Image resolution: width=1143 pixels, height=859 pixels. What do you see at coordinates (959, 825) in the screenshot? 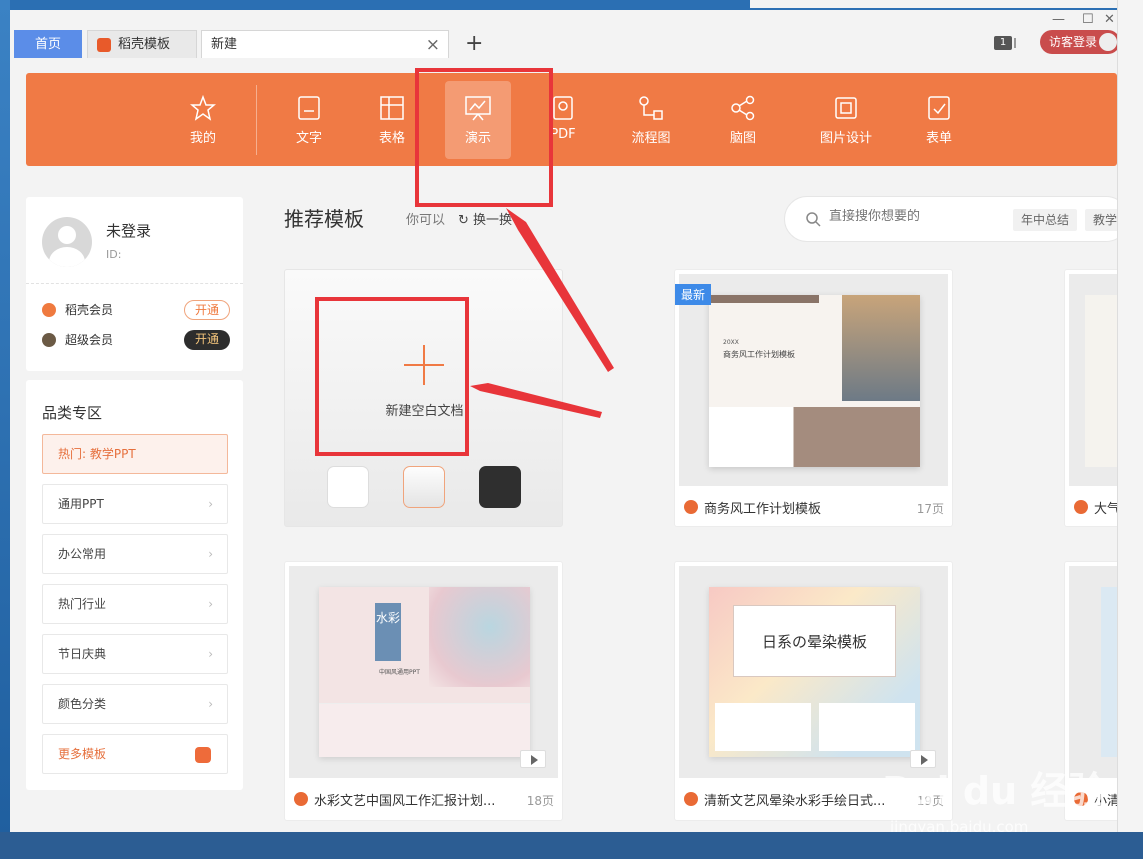
I see `baidu-watermark-url: jingyan.baidu.com` at bounding box center [959, 825].